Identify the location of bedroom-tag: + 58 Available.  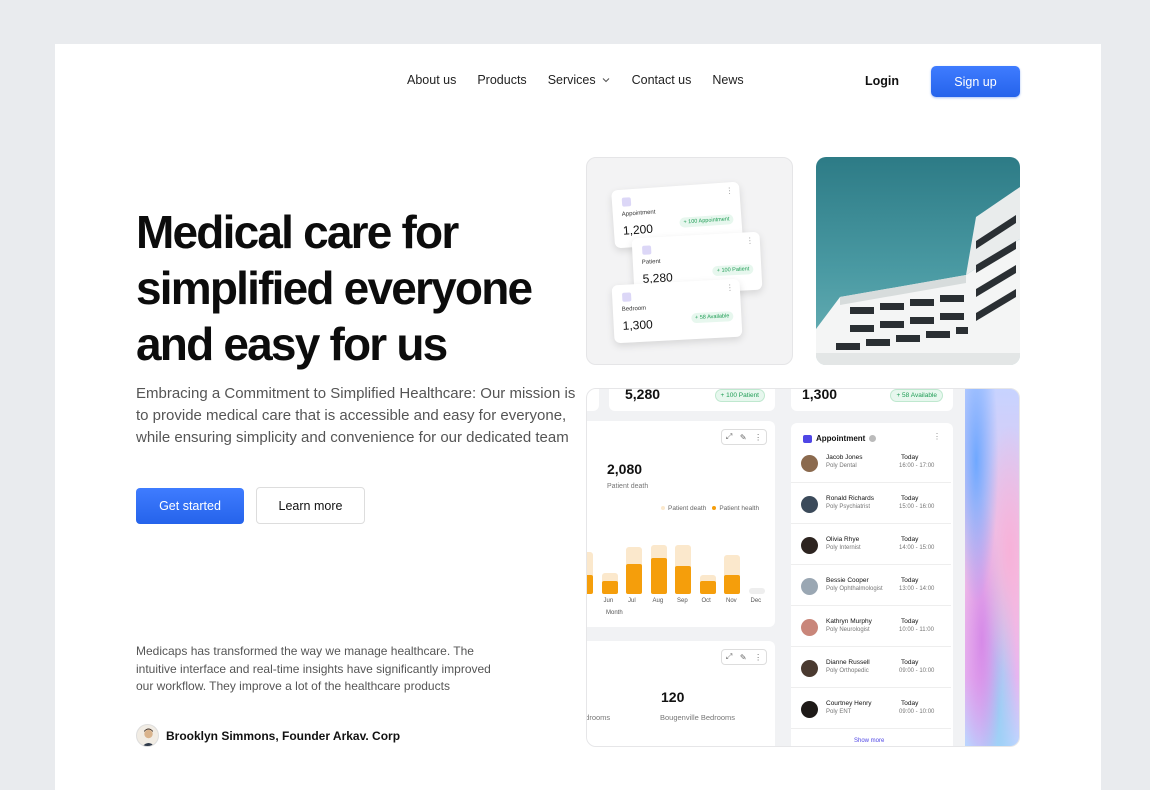
(916, 395).